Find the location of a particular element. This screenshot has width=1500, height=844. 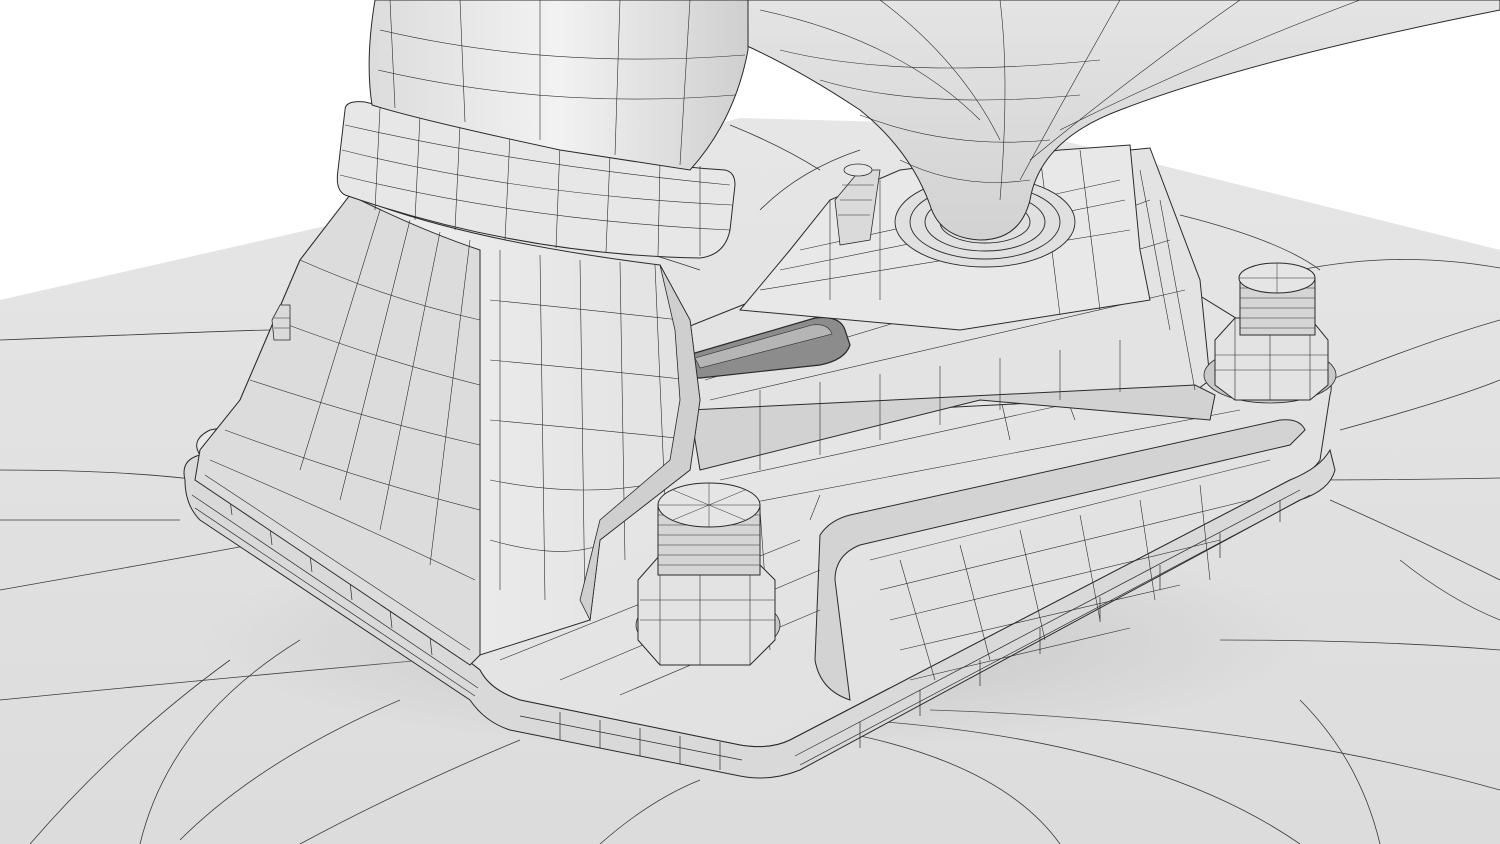

front-bolt is located at coordinates (708, 574).